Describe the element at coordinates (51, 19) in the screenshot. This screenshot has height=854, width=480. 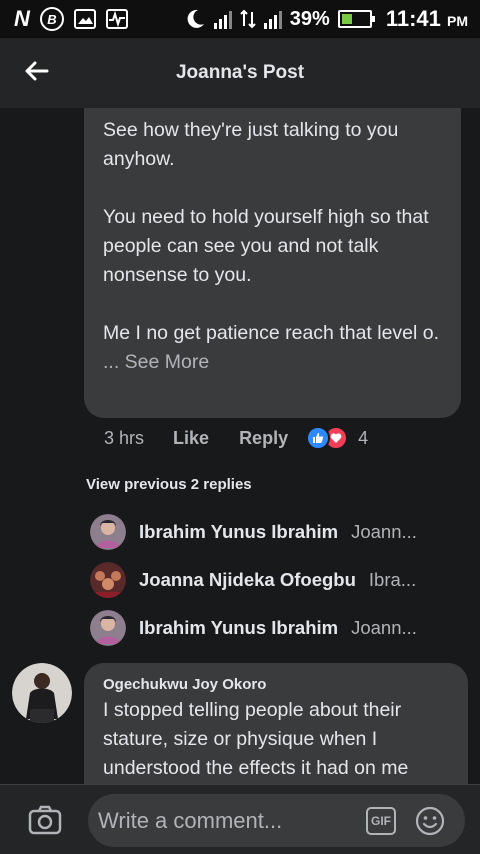
I see `b-icon: B` at that location.